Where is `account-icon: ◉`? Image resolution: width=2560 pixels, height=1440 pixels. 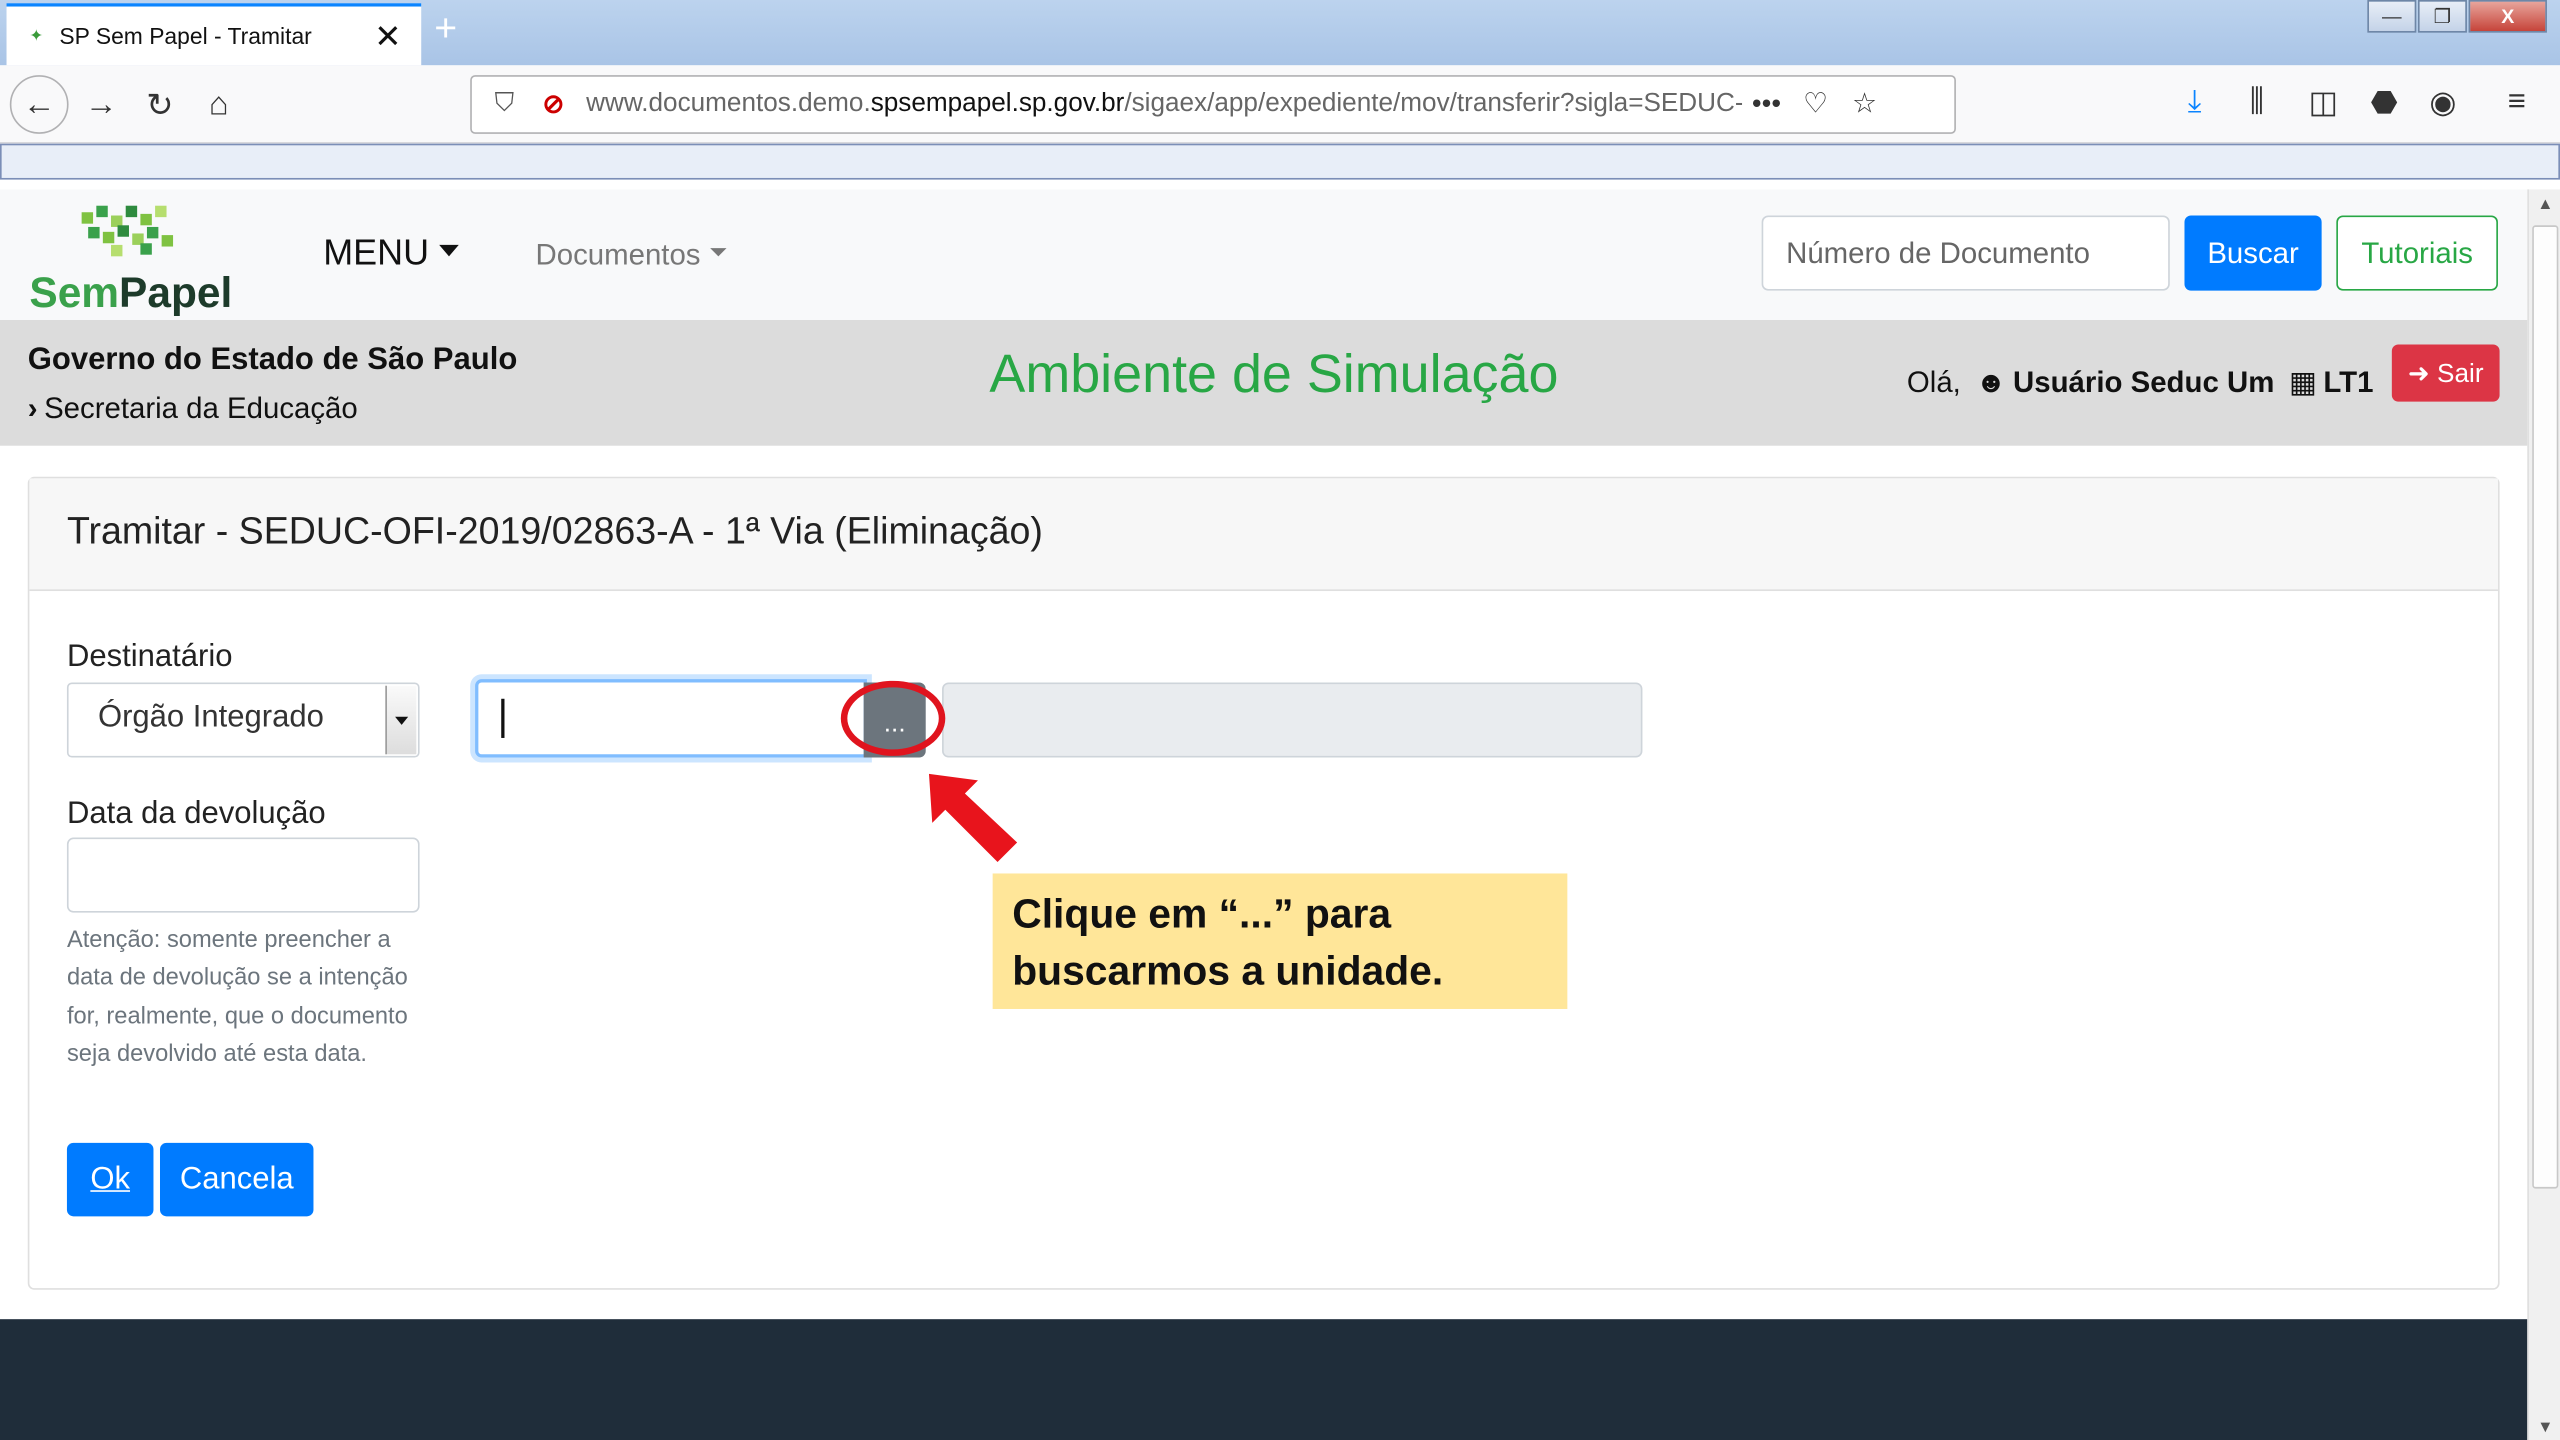 account-icon: ◉ is located at coordinates (2442, 104).